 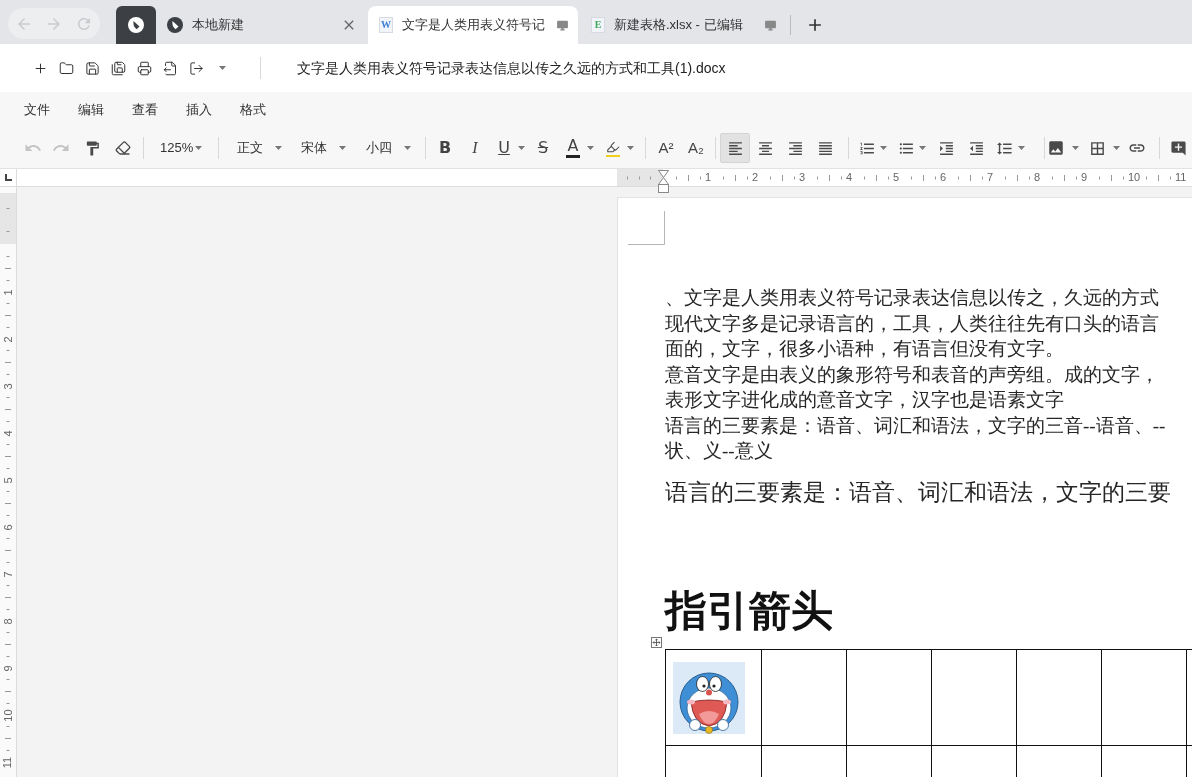 I want to click on menu-item: 插入, so click(x=199, y=110).